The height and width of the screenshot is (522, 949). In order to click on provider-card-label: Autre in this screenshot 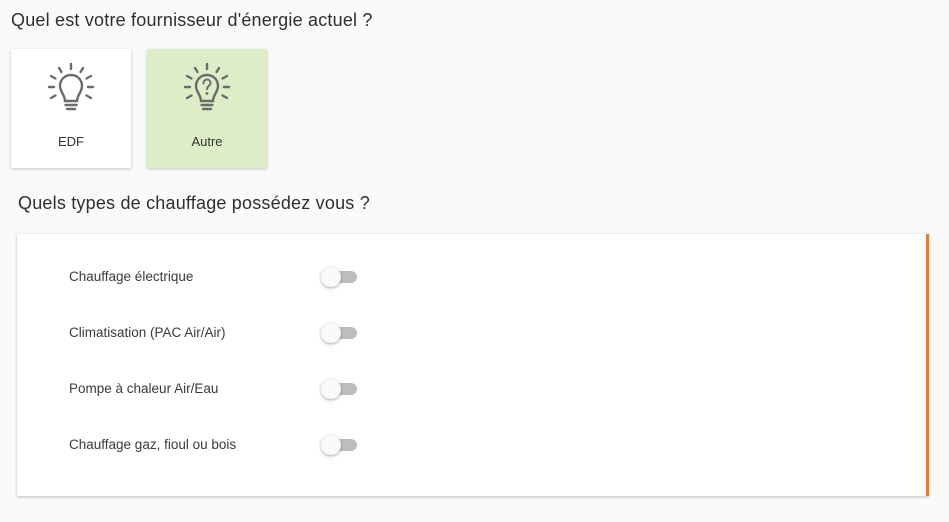, I will do `click(207, 141)`.